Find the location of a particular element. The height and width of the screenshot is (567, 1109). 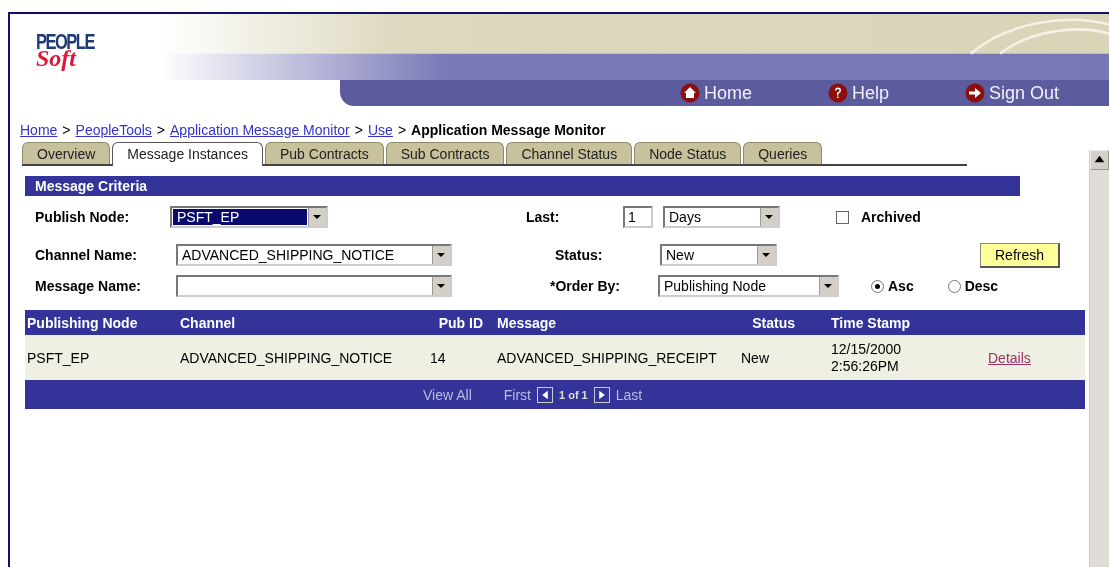

column-header: Channel is located at coordinates (208, 322).